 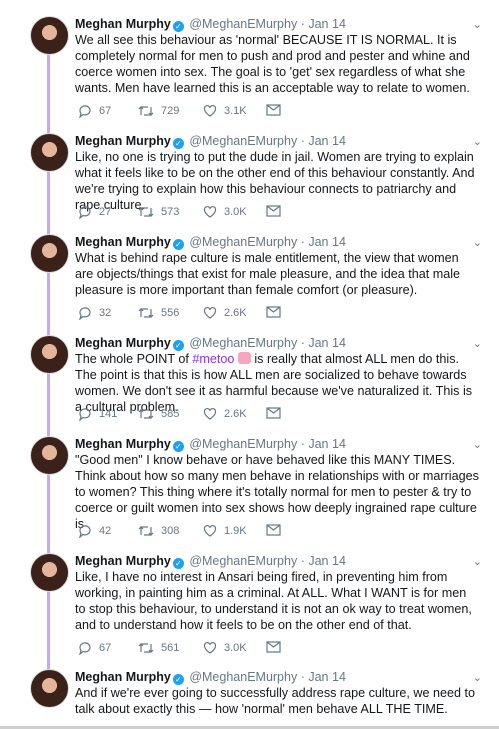 I want to click on reply-count: 67, so click(x=105, y=111).